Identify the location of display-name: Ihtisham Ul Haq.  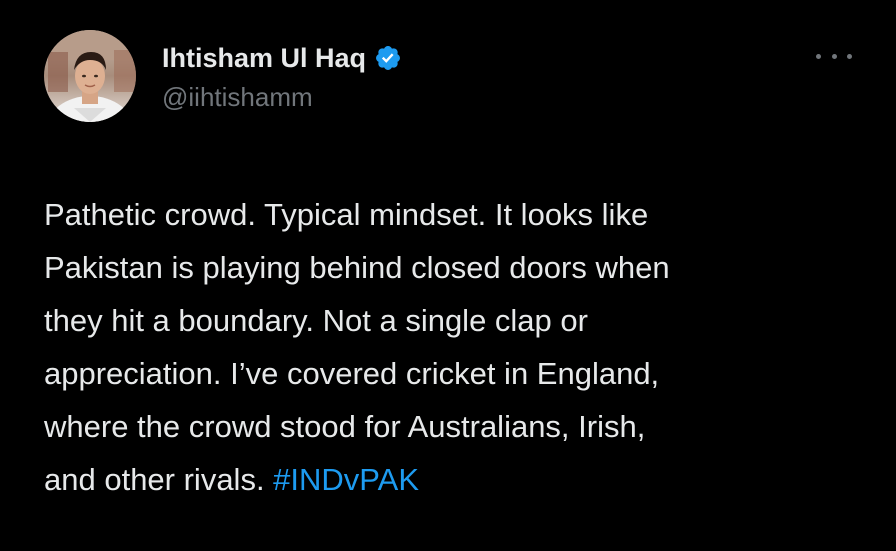
(264, 58).